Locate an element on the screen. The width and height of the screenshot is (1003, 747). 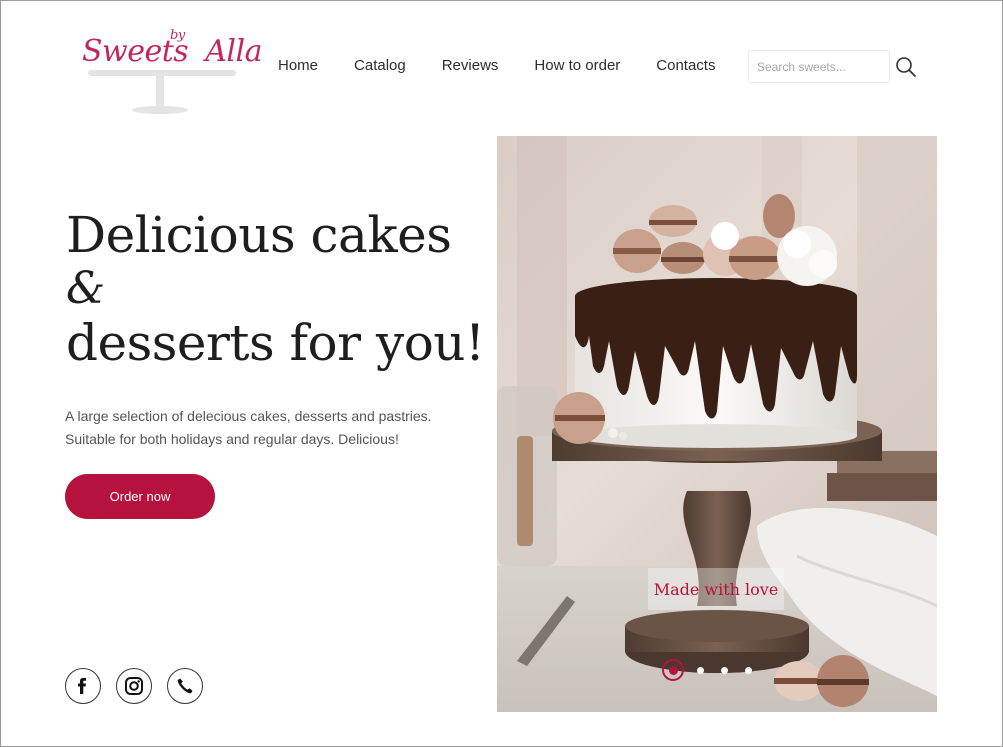
phone-icon is located at coordinates (185, 686).